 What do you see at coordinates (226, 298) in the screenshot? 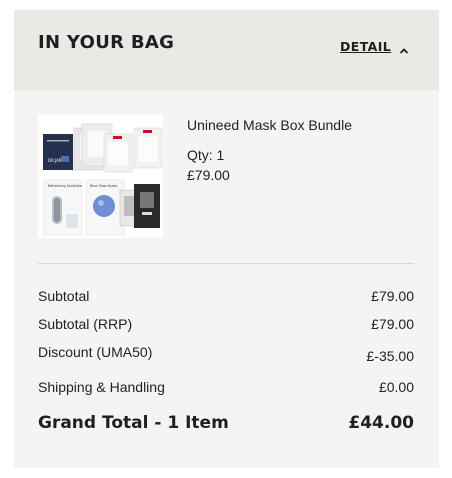
I see `summary-row-subtotal: Subtotal £79.00` at bounding box center [226, 298].